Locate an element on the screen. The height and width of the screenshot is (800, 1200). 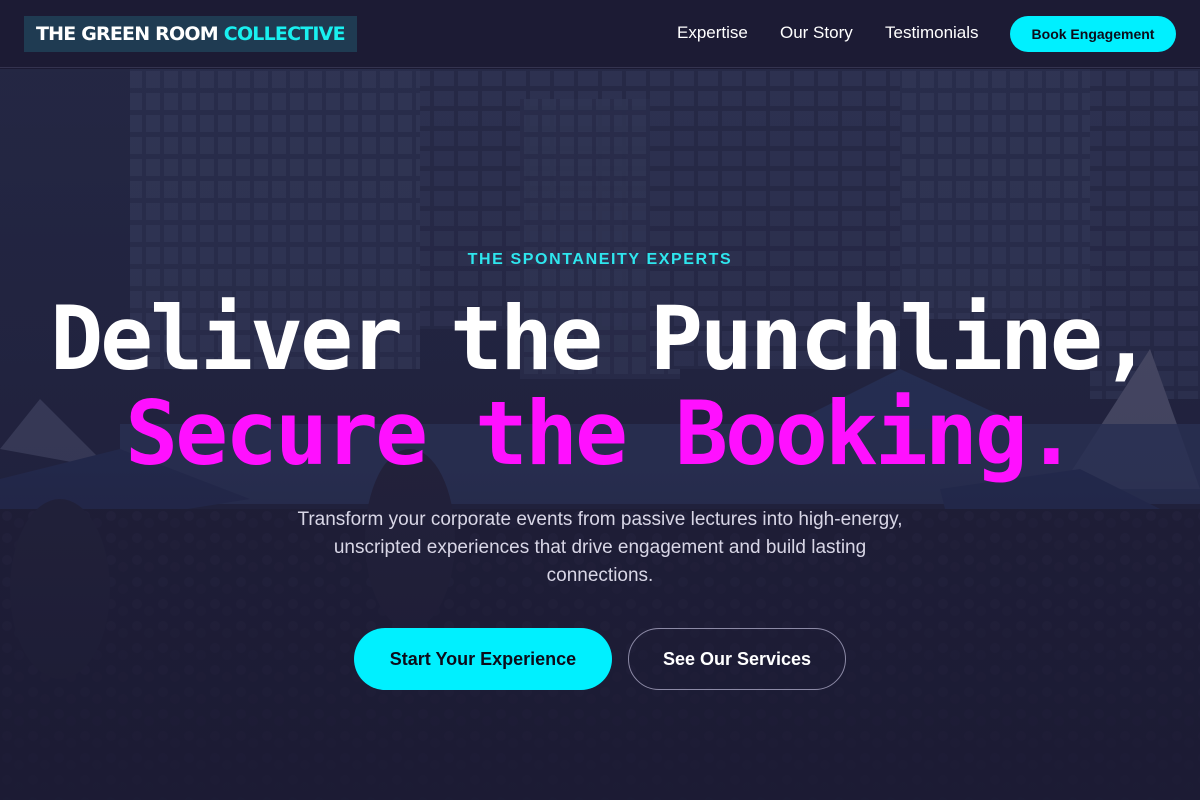
hero-headline-line2: Secure the Booking. is located at coordinates (601, 433).